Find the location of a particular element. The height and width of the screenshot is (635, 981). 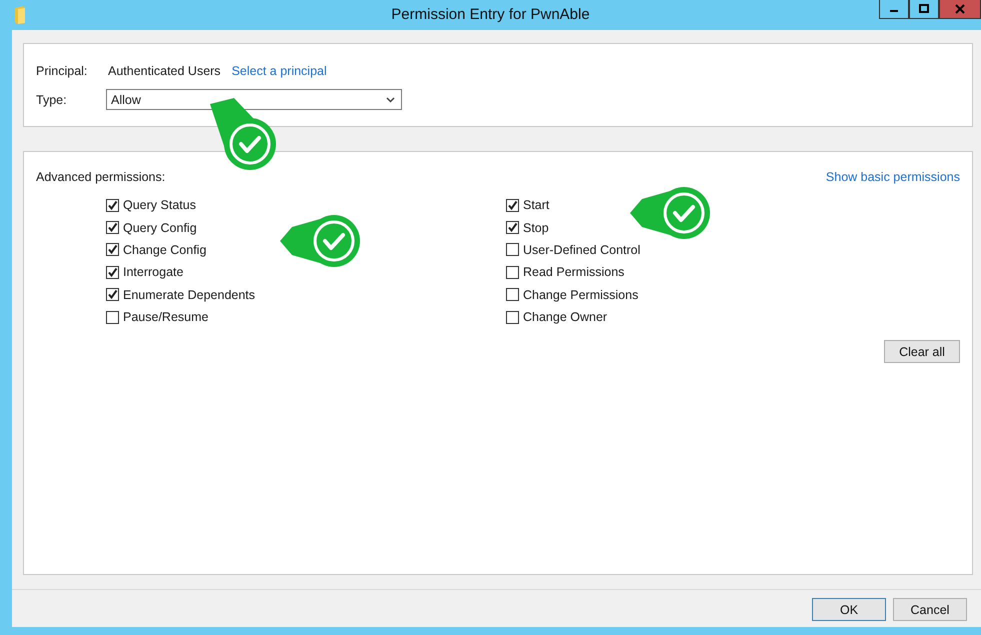

type-label: Type: is located at coordinates (52, 99).